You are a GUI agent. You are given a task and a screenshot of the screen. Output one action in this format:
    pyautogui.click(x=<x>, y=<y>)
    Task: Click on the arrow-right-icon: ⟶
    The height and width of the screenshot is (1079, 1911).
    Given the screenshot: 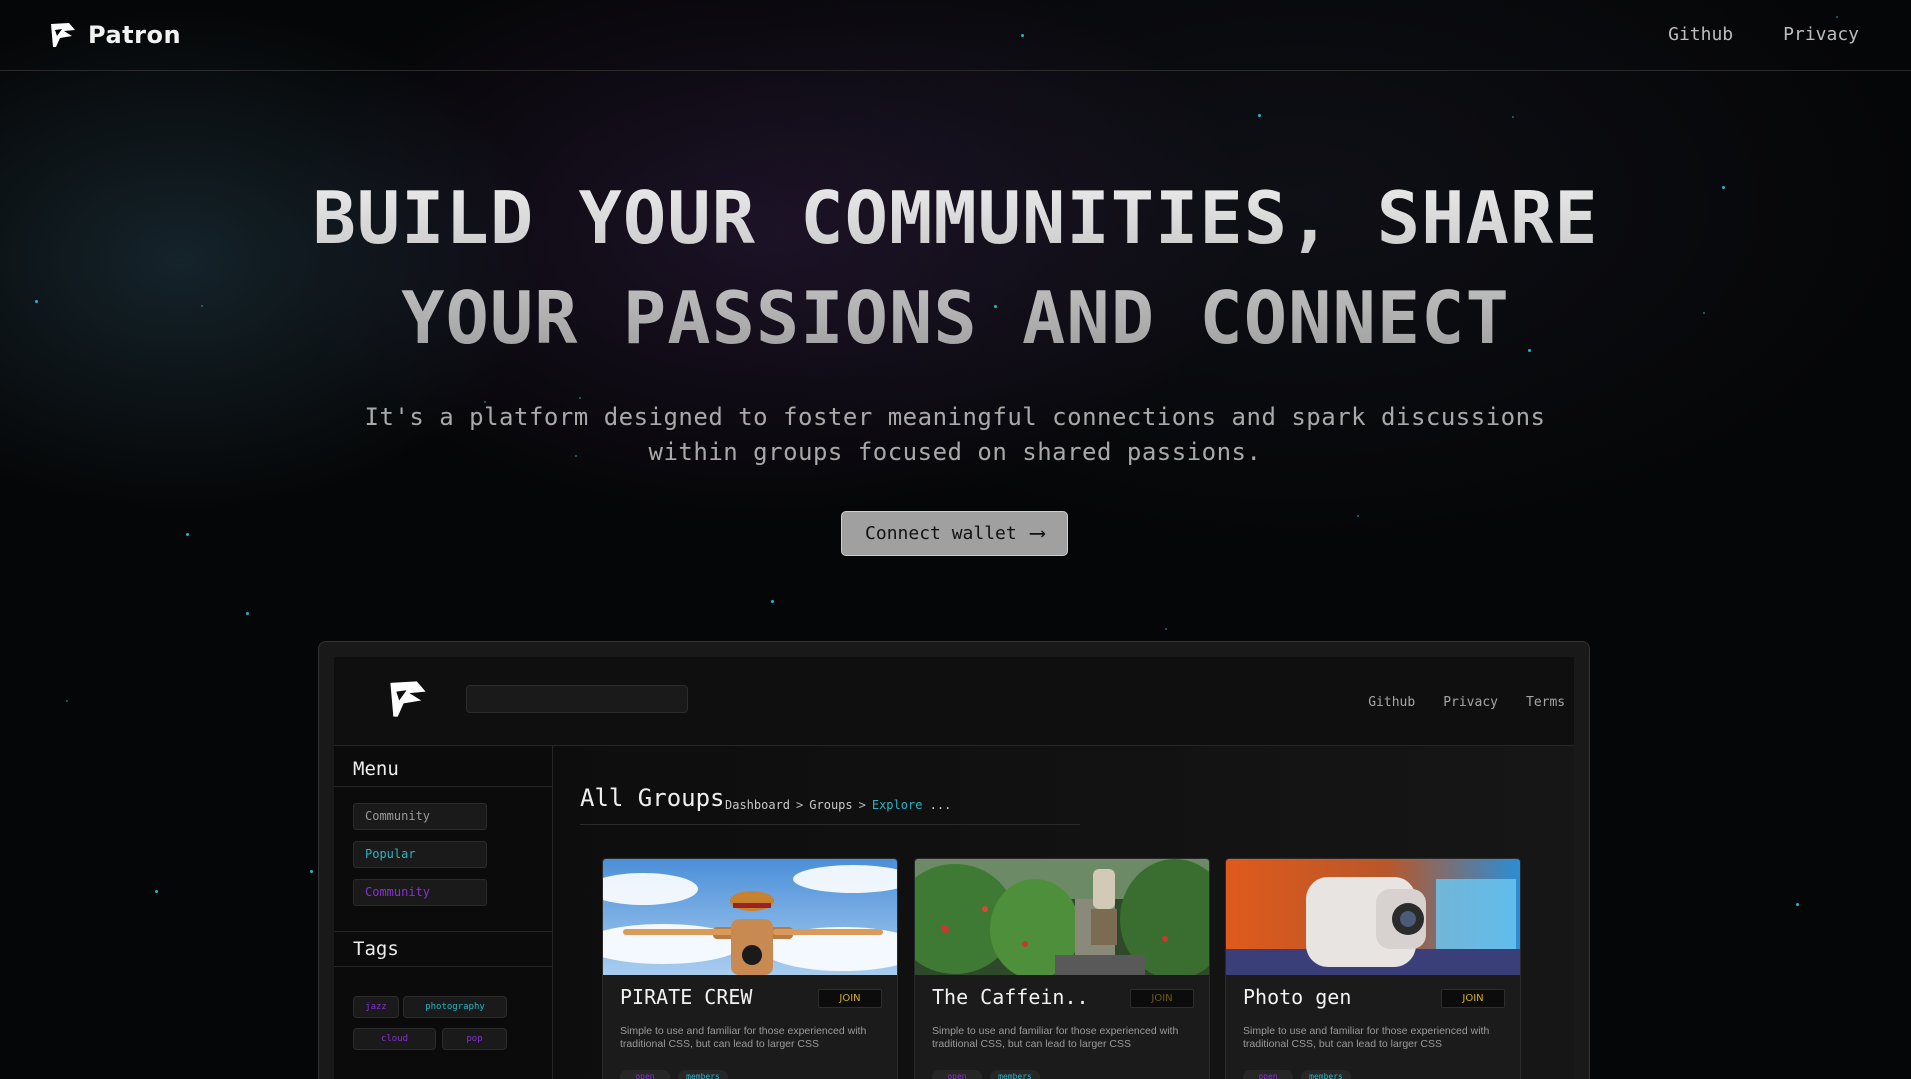 What is the action you would take?
    pyautogui.click(x=1037, y=533)
    